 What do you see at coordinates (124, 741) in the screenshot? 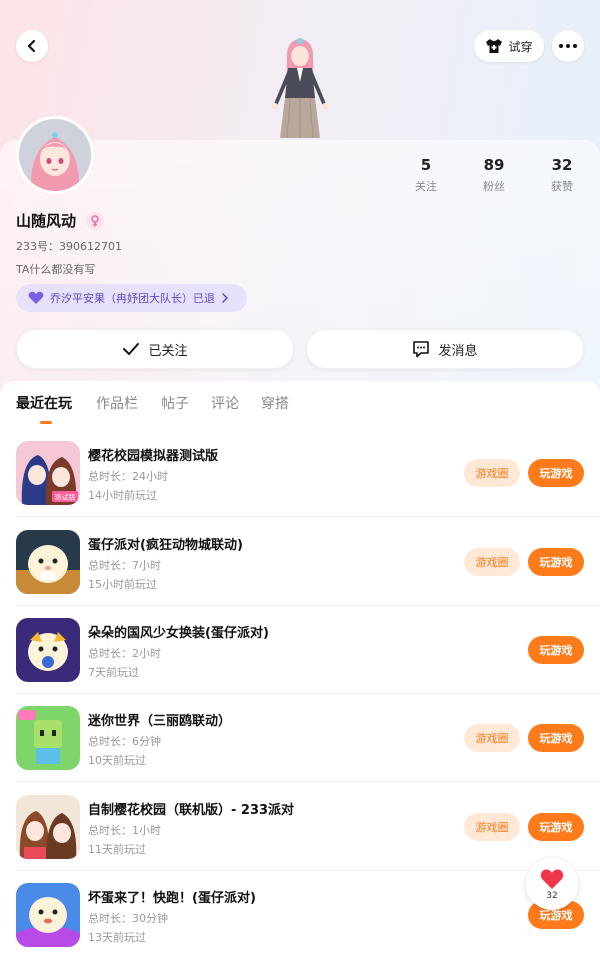
I see `game-duration: 总时长：6分钟` at bounding box center [124, 741].